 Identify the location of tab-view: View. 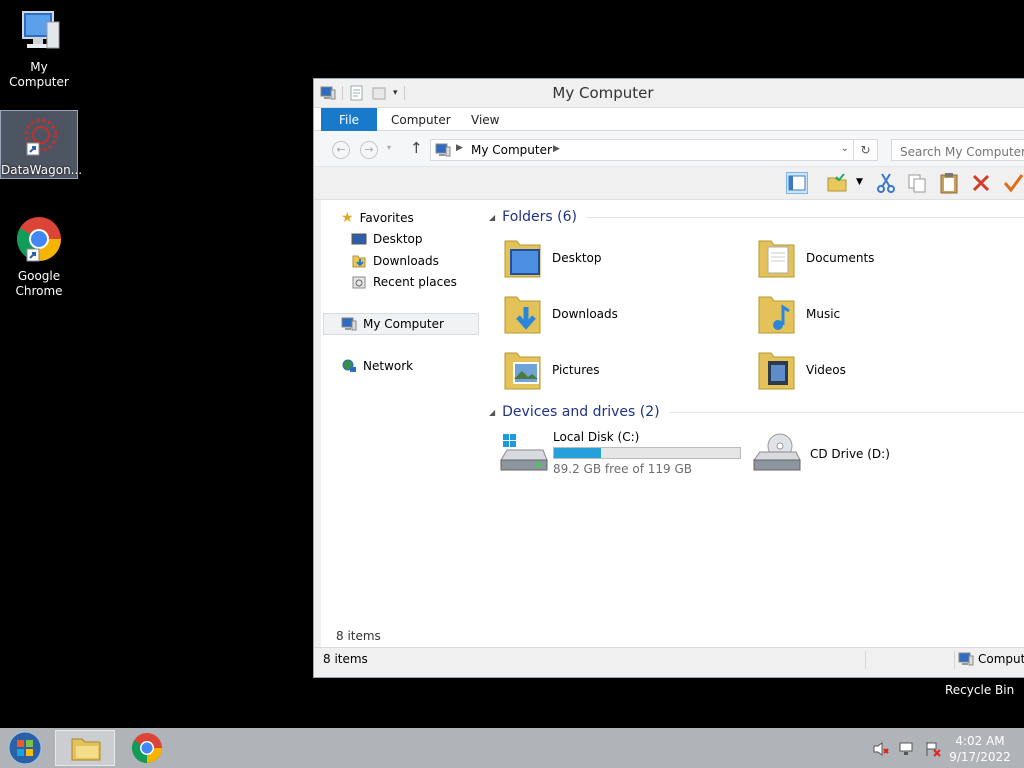
(485, 120).